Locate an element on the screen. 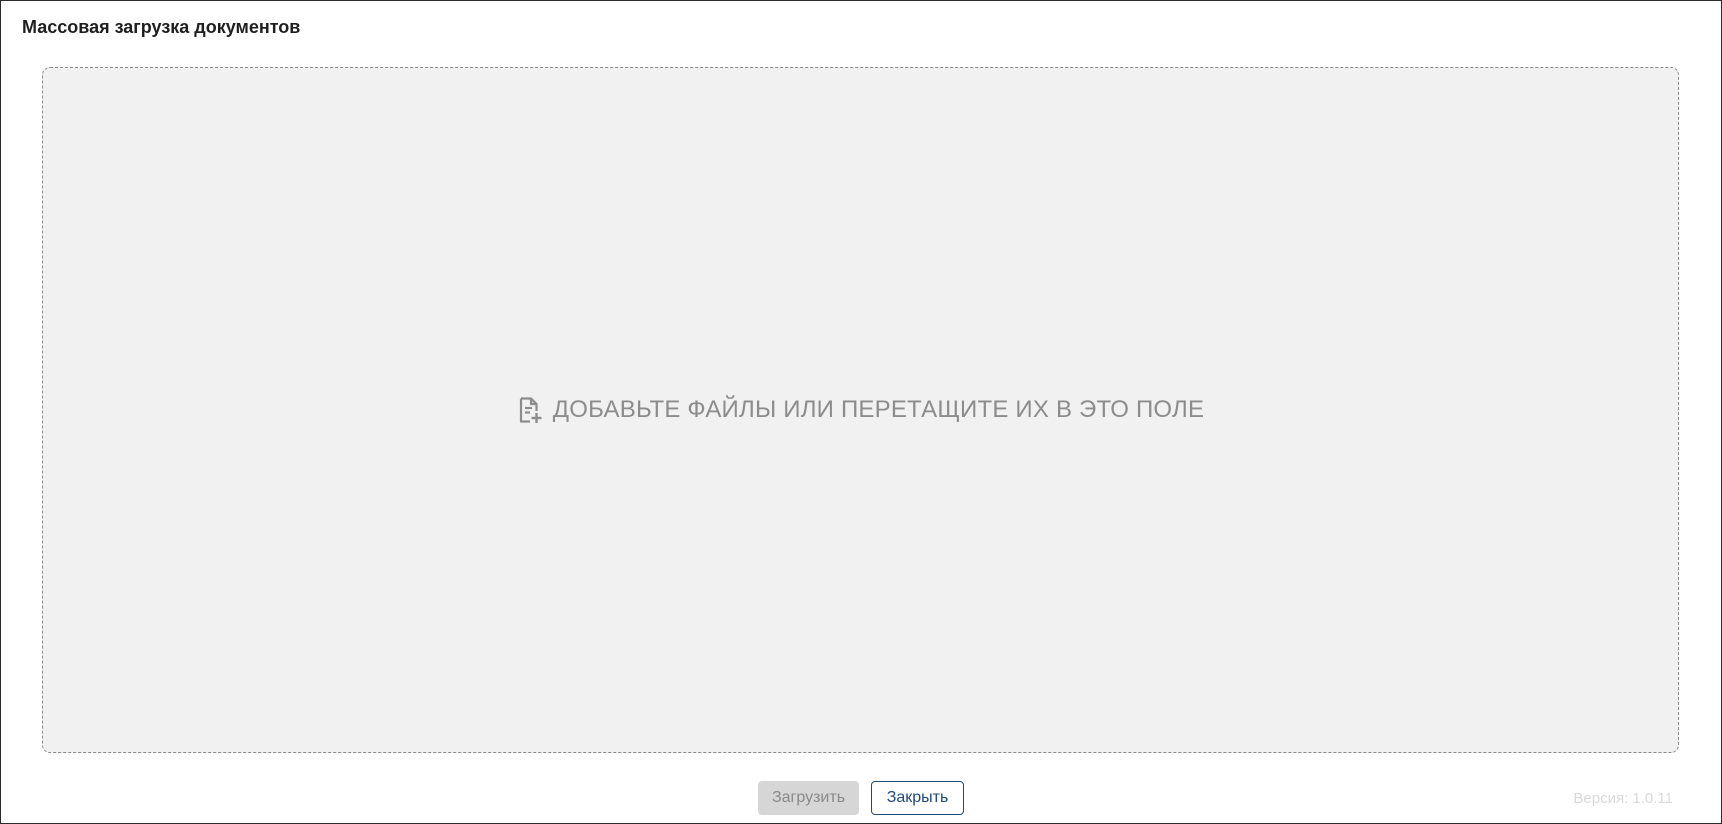 This screenshot has height=824, width=1722. upload-button: Загрузить is located at coordinates (808, 798).